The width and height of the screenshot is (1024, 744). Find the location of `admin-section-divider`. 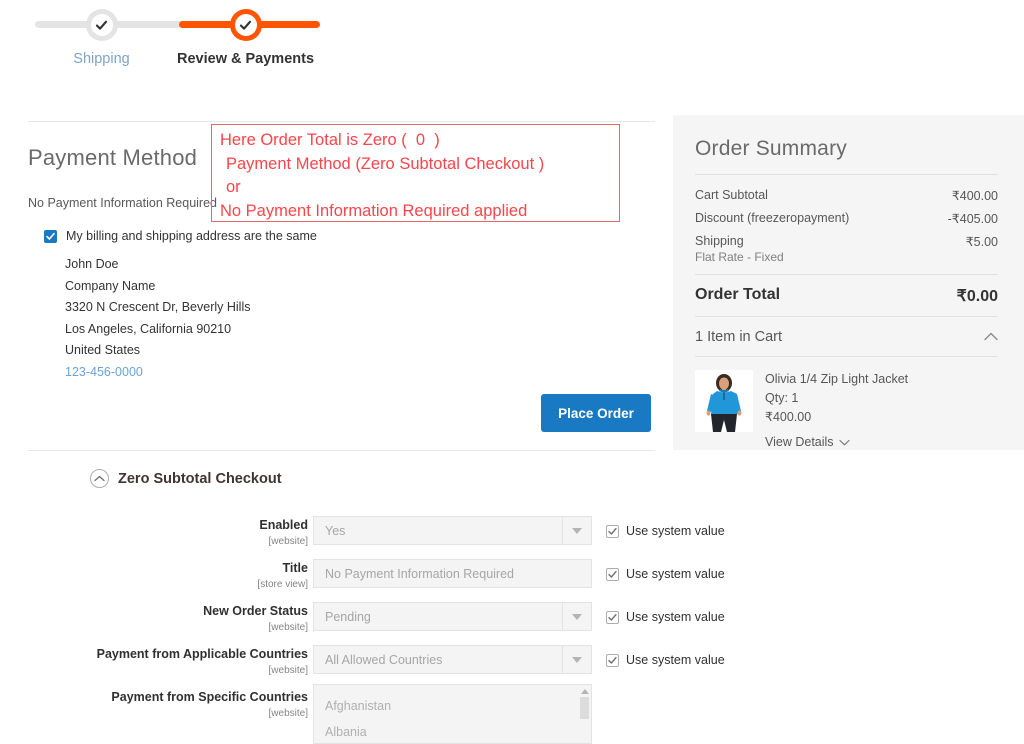

admin-section-divider is located at coordinates (341, 450).